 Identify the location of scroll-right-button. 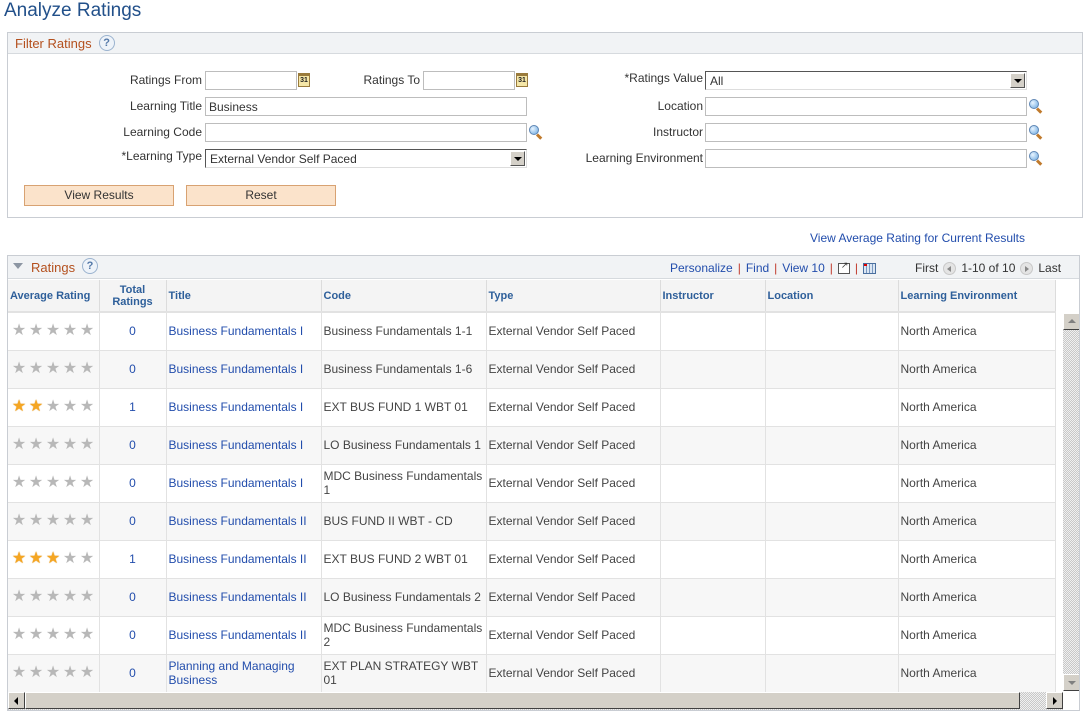
(1054, 700).